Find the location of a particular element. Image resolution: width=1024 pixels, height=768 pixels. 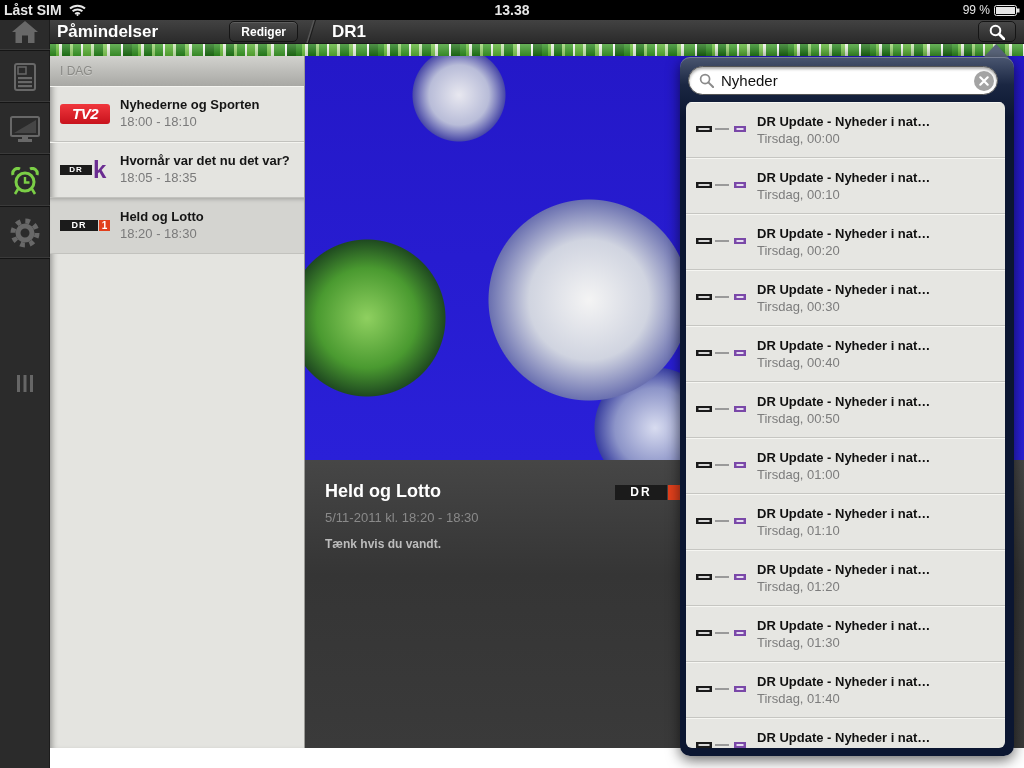

reminder-item: TV2 Nyhederne og Sporten 18:00 - 18:10 is located at coordinates (177, 114).